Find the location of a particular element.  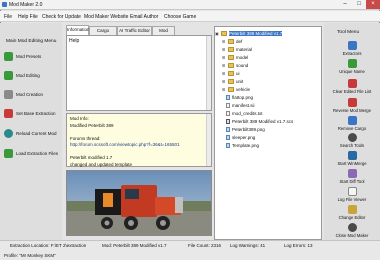

clear-edited-list-button: Clear Edited File List is located at coordinates (352, 86).